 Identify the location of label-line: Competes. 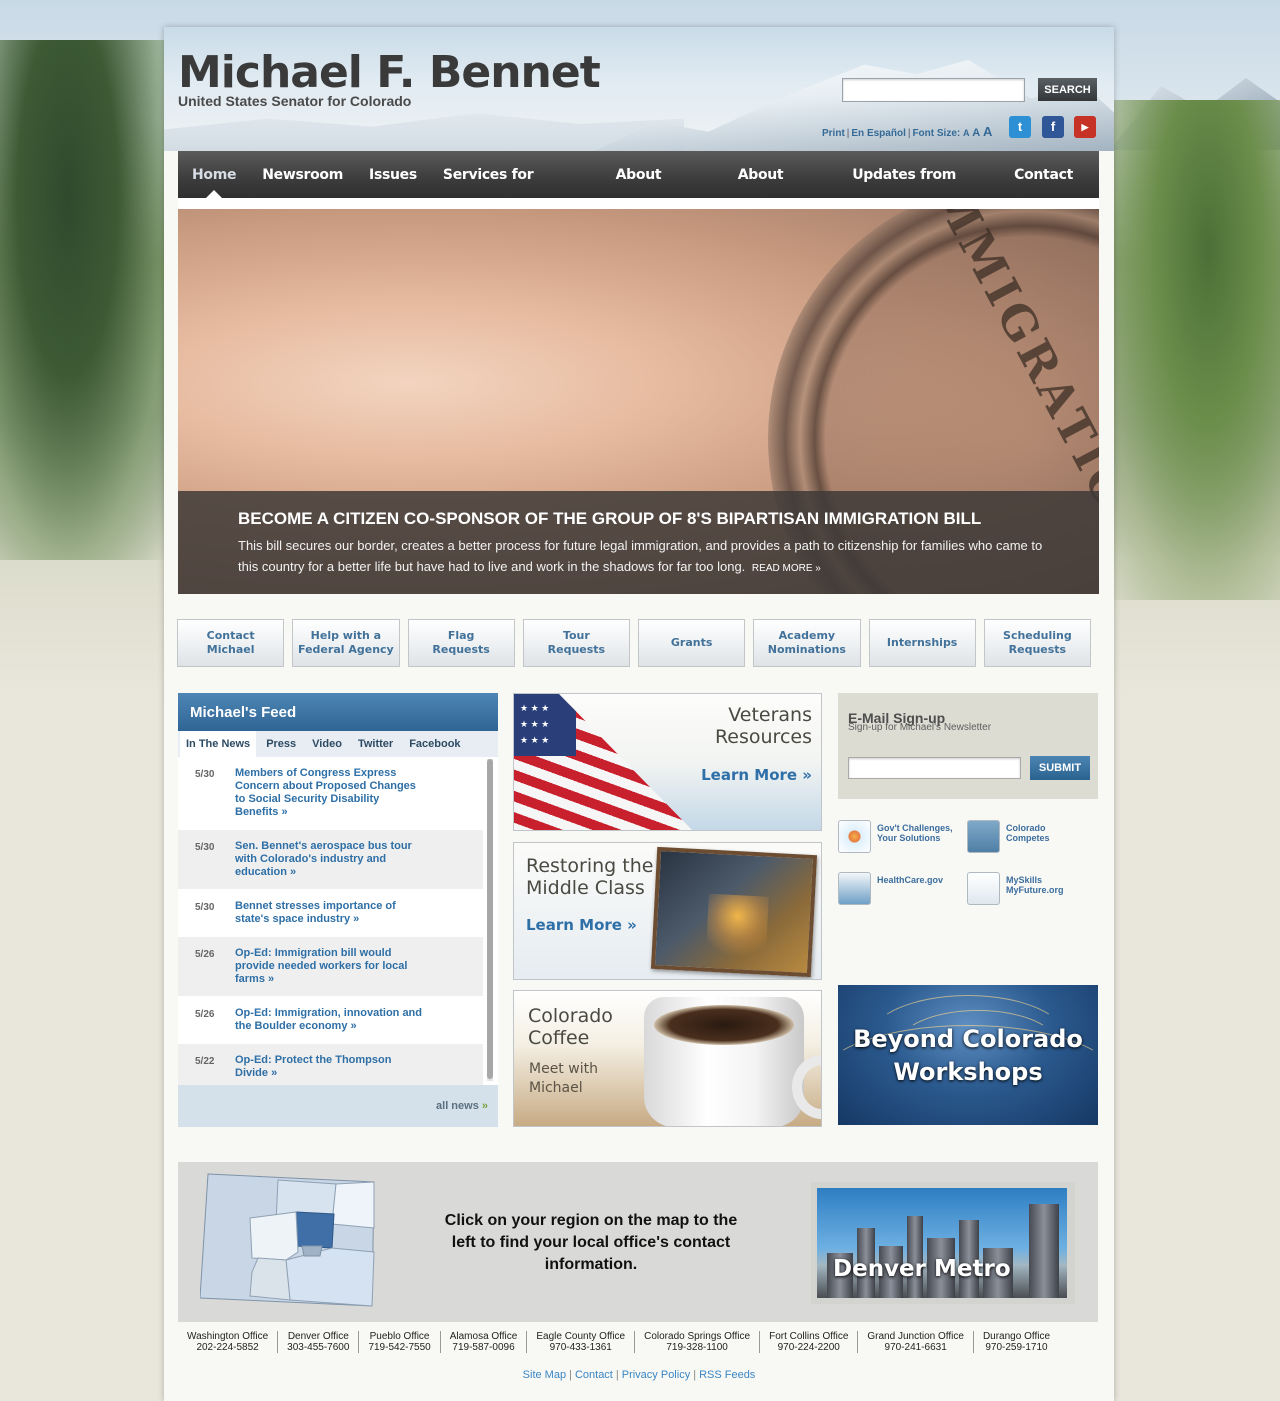
(1028, 838).